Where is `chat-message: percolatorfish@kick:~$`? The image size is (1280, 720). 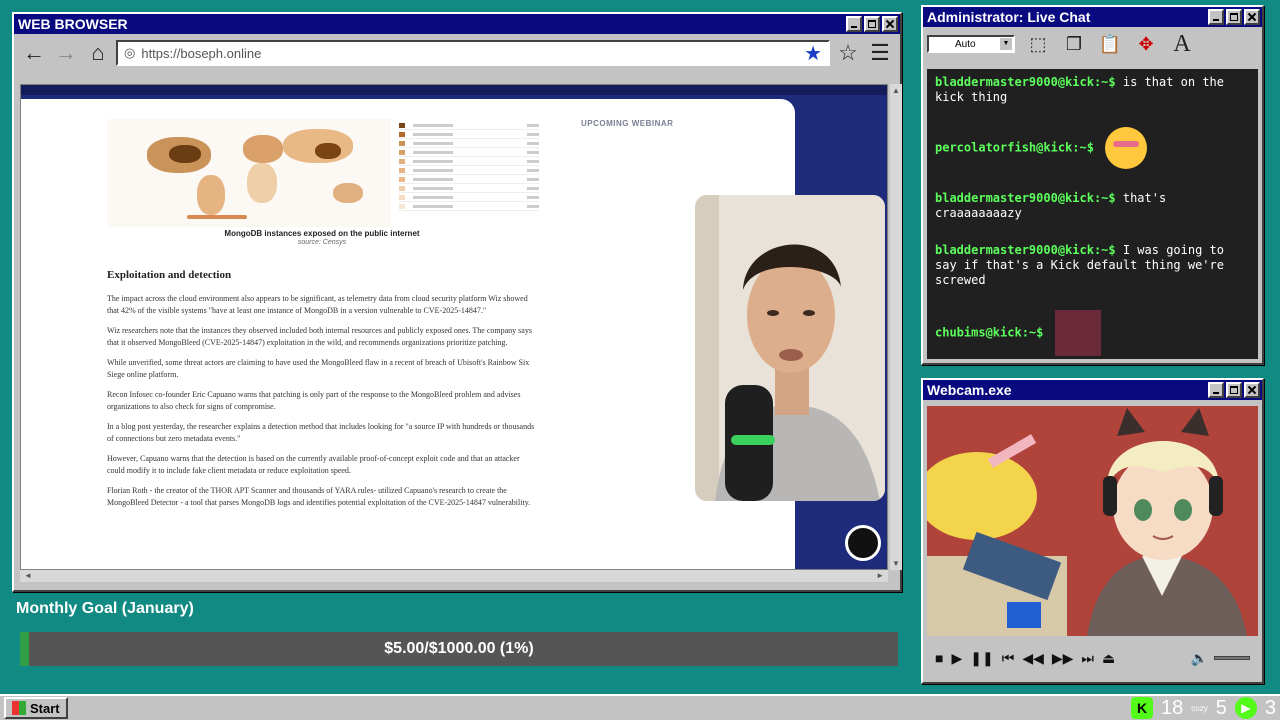 chat-message: percolatorfish@kick:~$ is located at coordinates (1092, 148).